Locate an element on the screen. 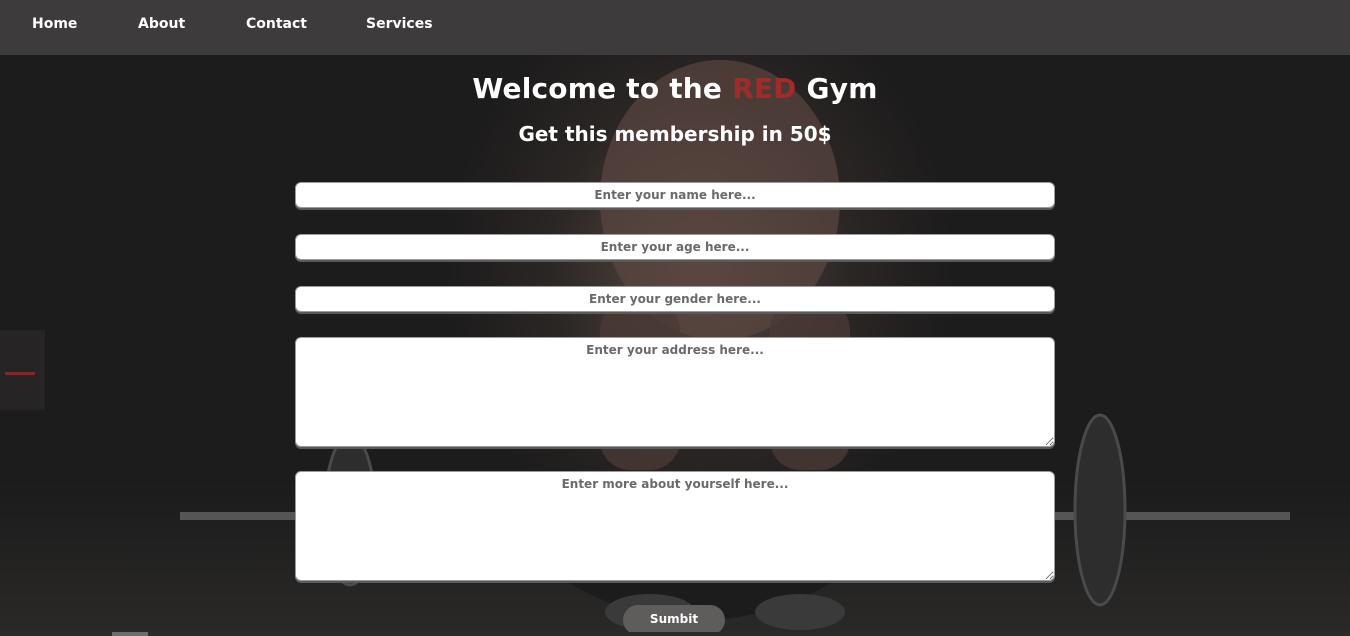 The height and width of the screenshot is (636, 1350). age-input is located at coordinates (675, 247).